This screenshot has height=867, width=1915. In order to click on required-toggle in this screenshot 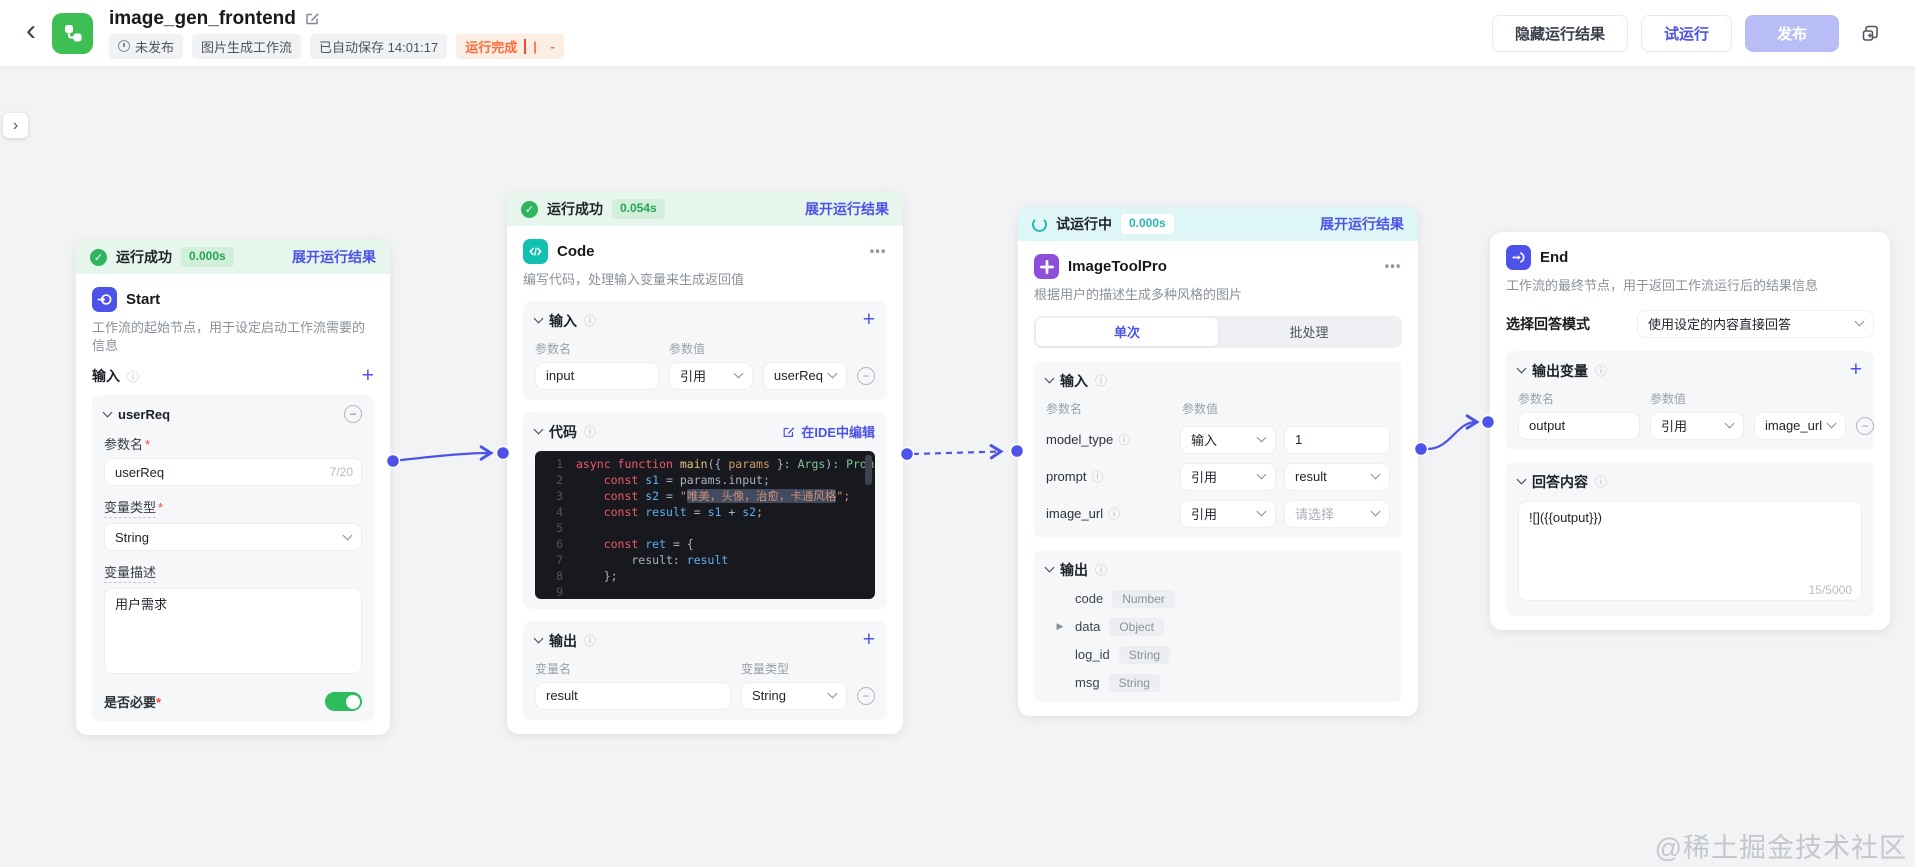, I will do `click(343, 702)`.